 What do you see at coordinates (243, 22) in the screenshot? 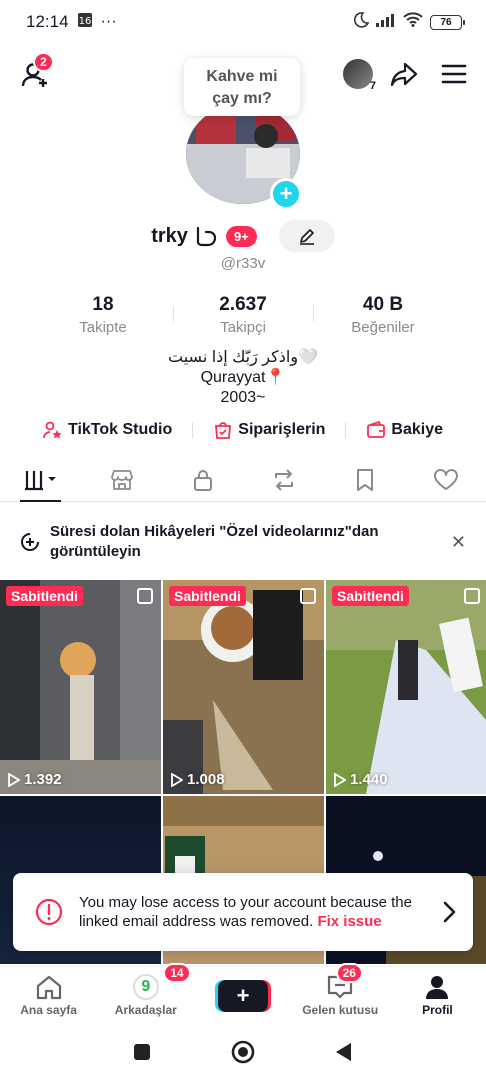
I see `status-bar: 12:14 16 ··· 76` at bounding box center [243, 22].